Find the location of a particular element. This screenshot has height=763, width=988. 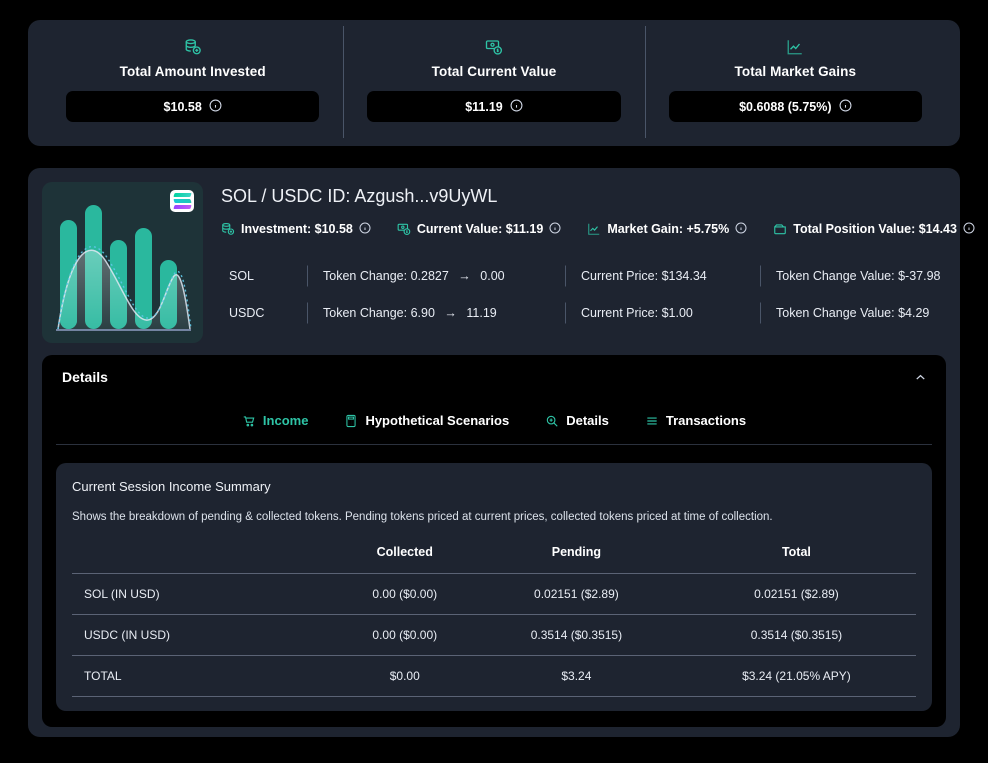

summary-column-market-gains: Total Market Gains $0.6088 (5.75%) is located at coordinates (795, 82).